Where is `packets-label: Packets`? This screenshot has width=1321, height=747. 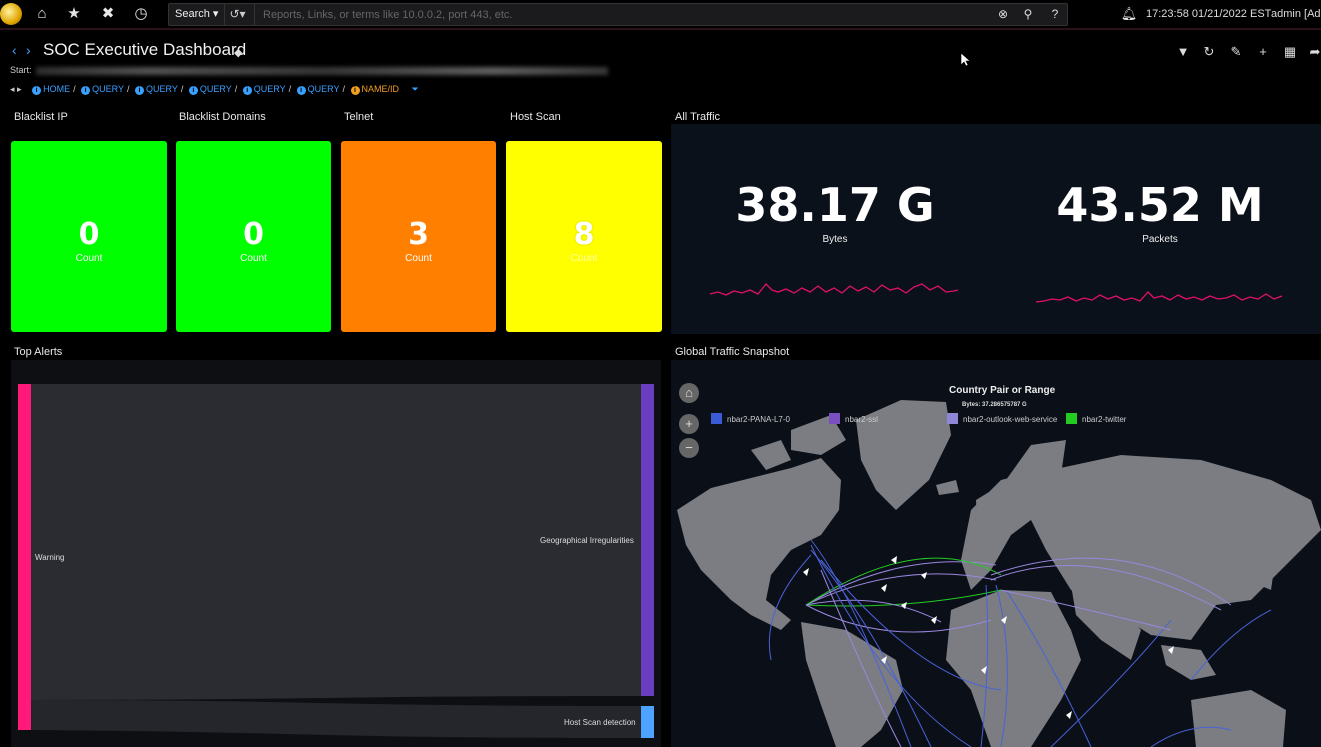 packets-label: Packets is located at coordinates (1160, 239).